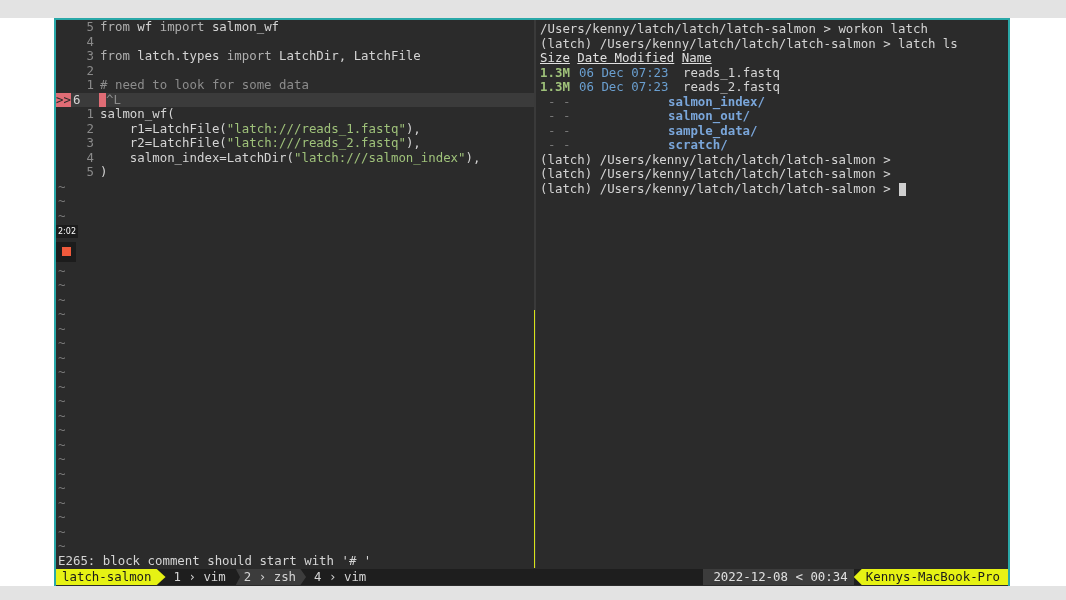  Describe the element at coordinates (304, 157) in the screenshot. I see `code-line: salmon_index=LatchDir("latch:///salmon_index"),` at that location.